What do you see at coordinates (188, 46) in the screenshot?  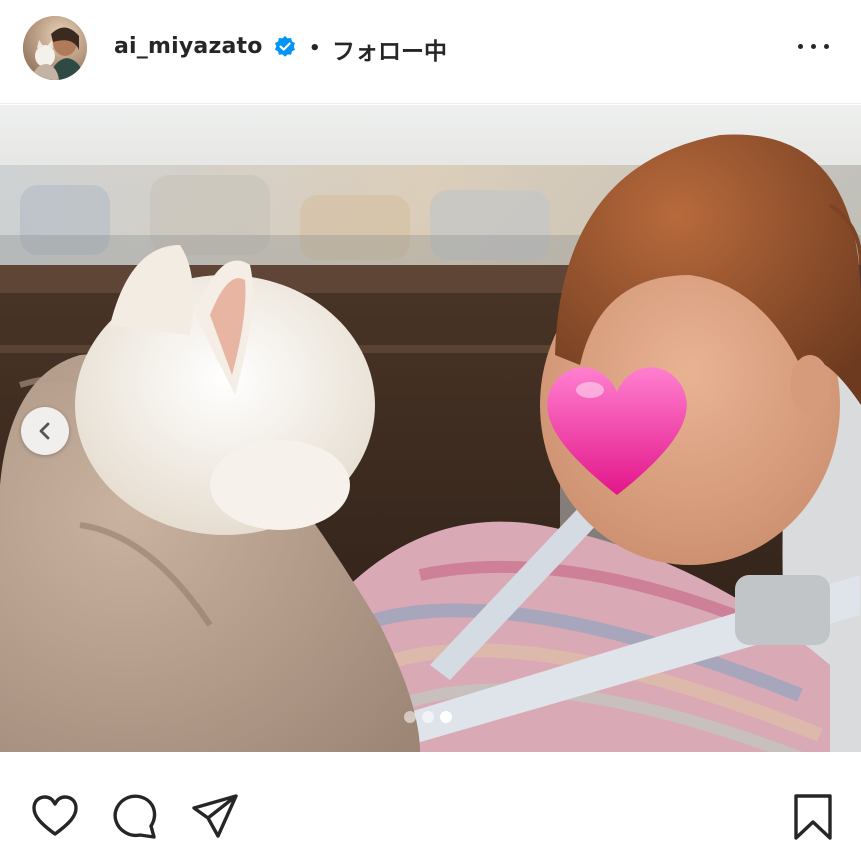 I see `username: ai_miyazato` at bounding box center [188, 46].